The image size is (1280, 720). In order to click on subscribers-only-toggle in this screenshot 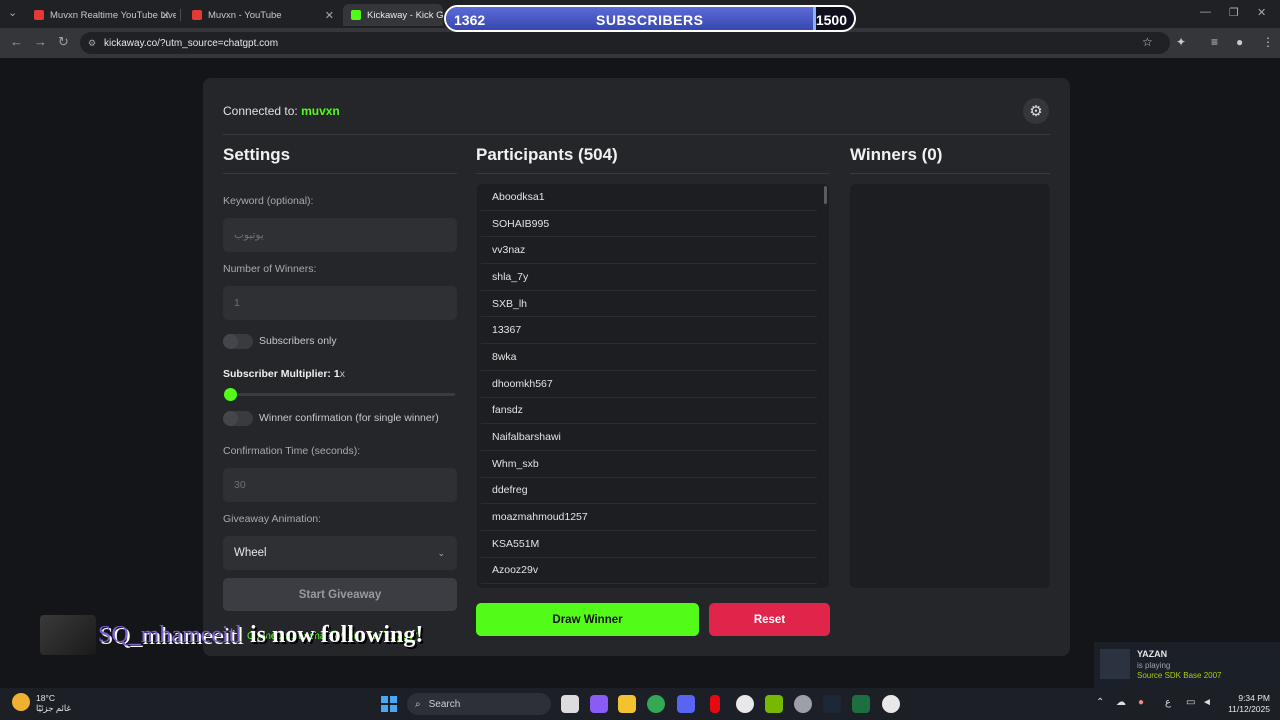, I will do `click(238, 341)`.